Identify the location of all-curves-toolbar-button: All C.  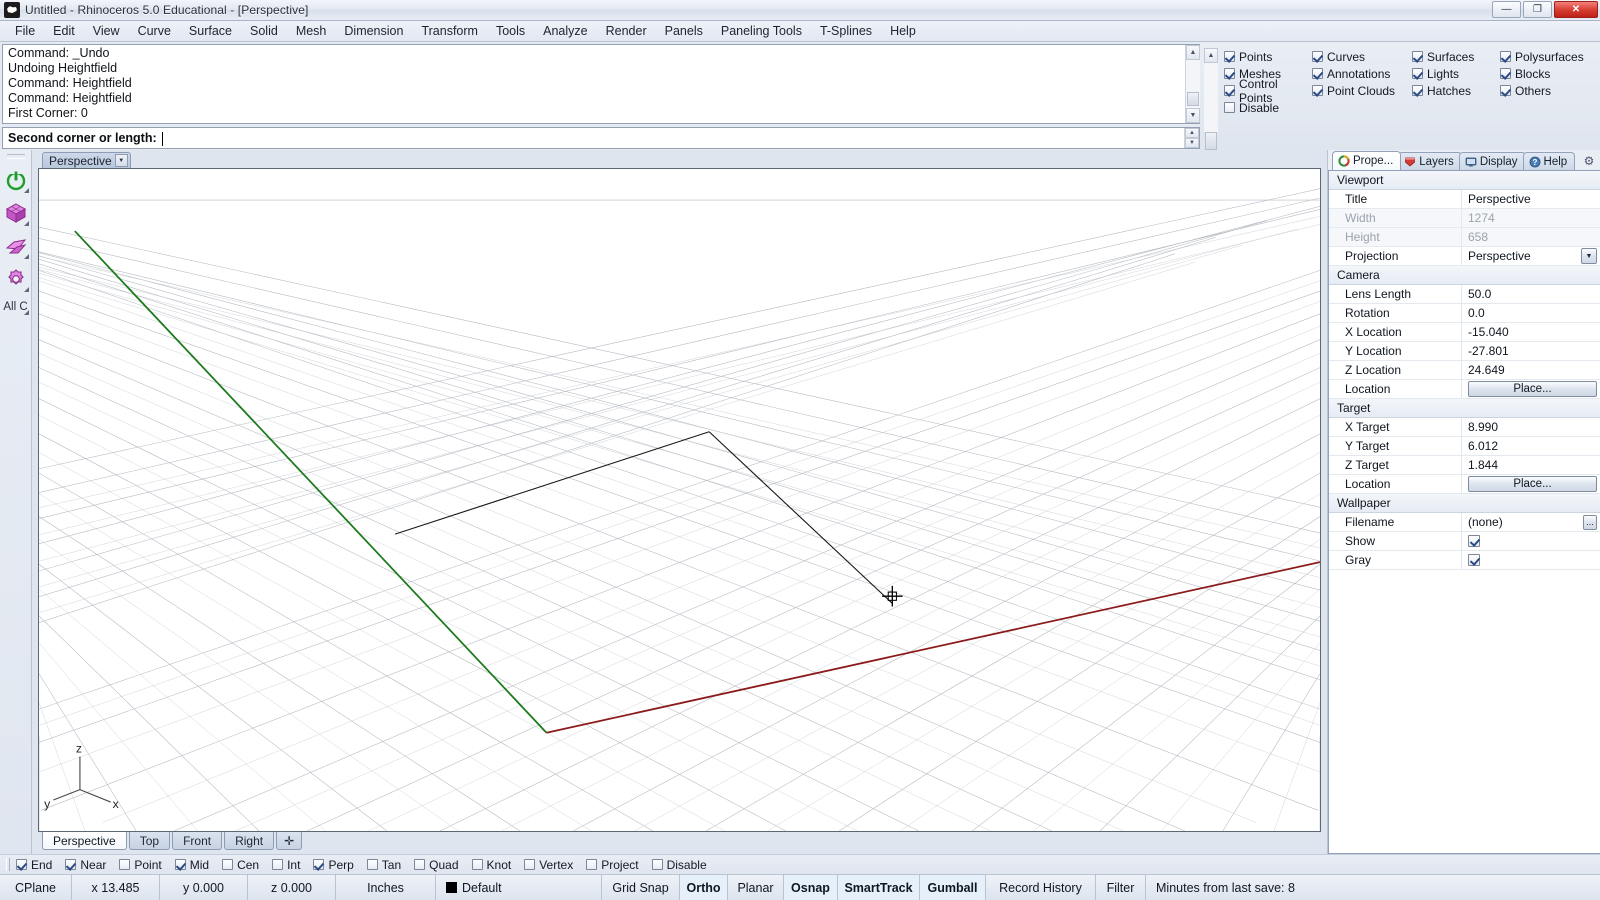
(16, 307).